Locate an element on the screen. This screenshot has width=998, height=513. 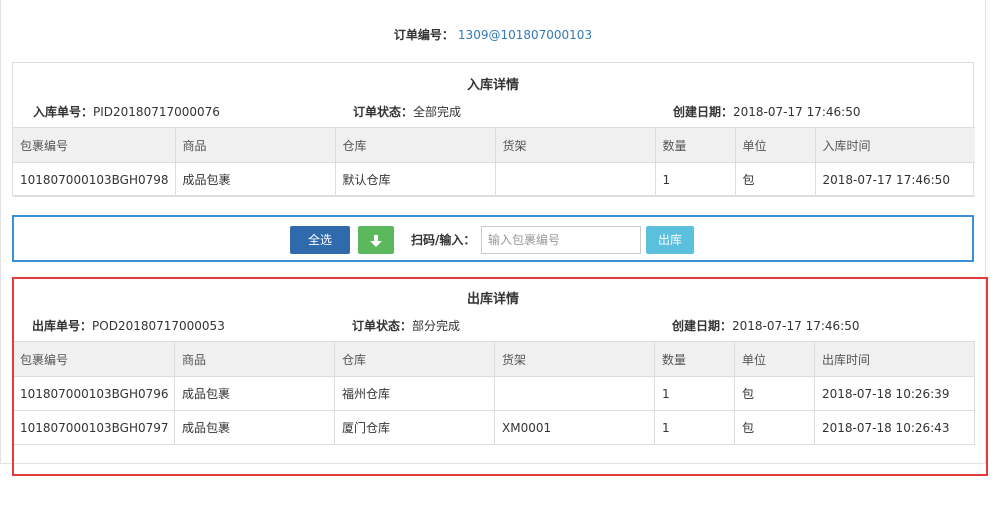
inbound-status: 订单状态：全部完成 is located at coordinates (407, 112).